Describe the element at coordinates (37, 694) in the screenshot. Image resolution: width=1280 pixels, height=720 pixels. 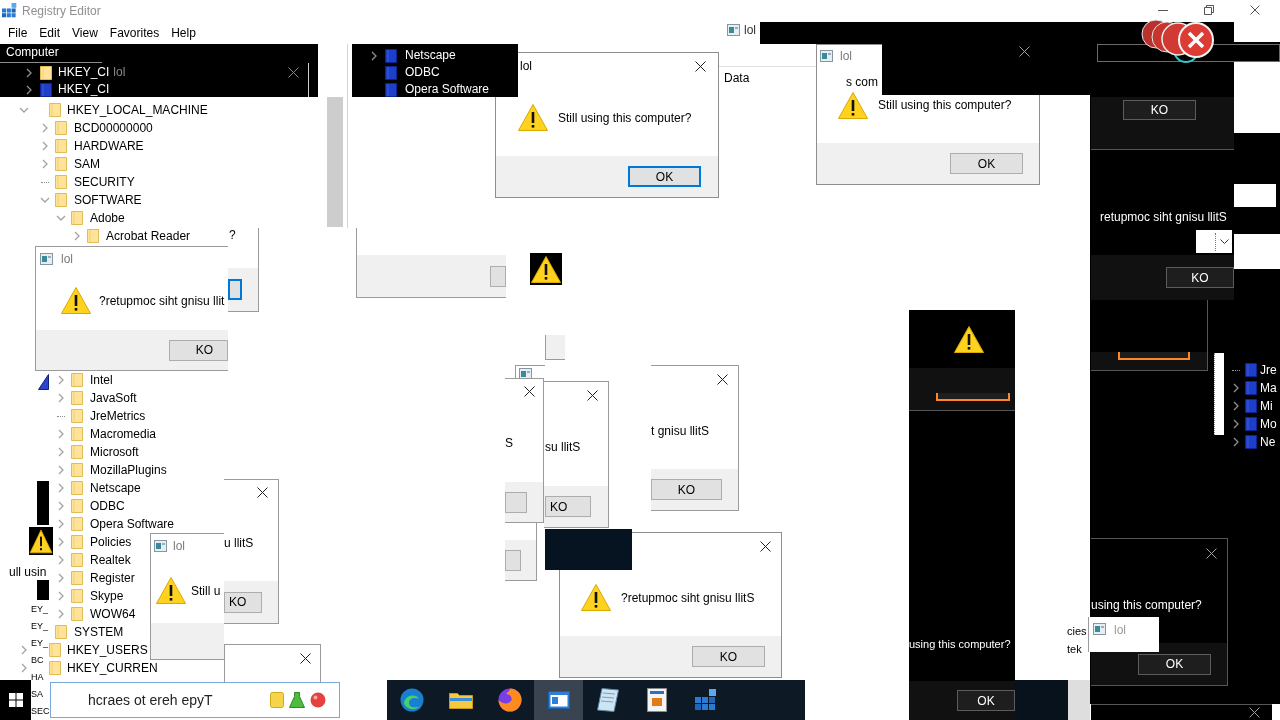
I see `tree-item: SA` at that location.